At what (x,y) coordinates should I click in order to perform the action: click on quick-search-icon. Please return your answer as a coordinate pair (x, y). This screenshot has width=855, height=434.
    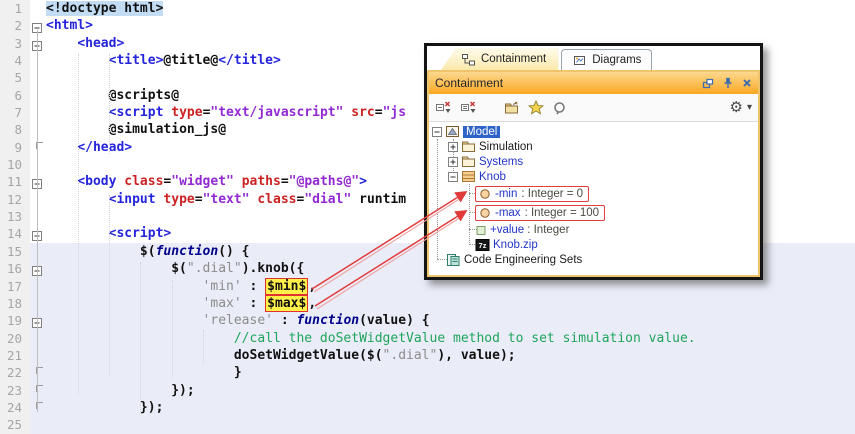
    Looking at the image, I should click on (559, 108).